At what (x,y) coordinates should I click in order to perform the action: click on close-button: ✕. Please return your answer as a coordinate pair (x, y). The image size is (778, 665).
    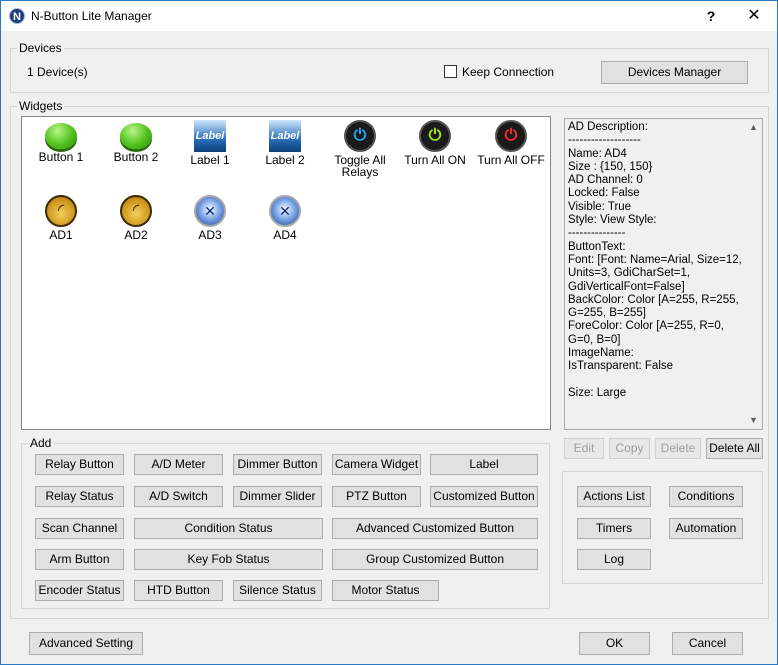
    Looking at the image, I should click on (754, 16).